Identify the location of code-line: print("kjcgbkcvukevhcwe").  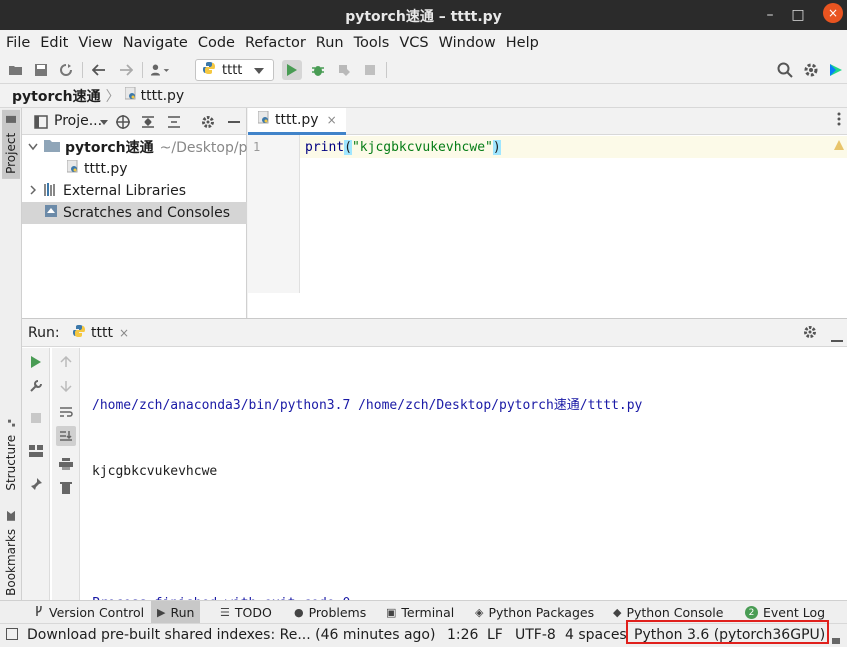
(573, 147).